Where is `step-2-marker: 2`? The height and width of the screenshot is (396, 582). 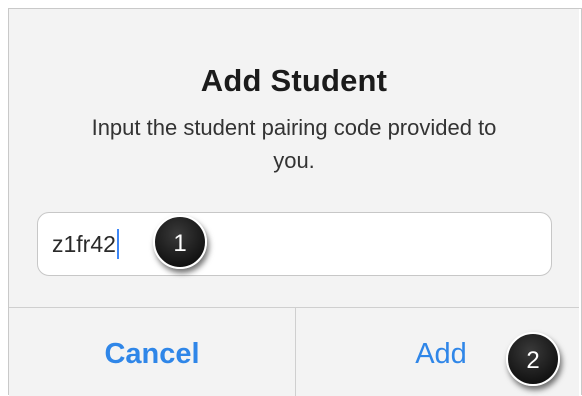
step-2-marker: 2 is located at coordinates (533, 359).